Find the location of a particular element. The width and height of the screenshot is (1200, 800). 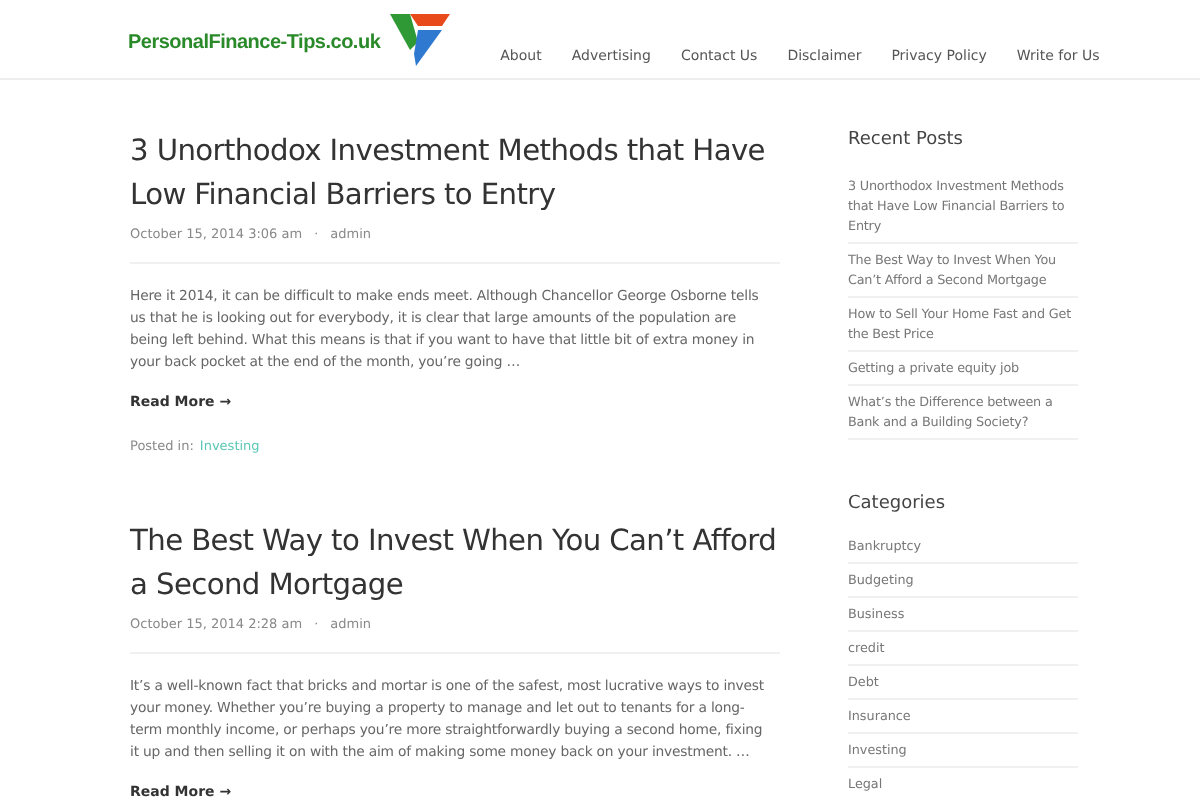

logo-text: PersonalFinance-Tips.co.uk is located at coordinates (254, 43).